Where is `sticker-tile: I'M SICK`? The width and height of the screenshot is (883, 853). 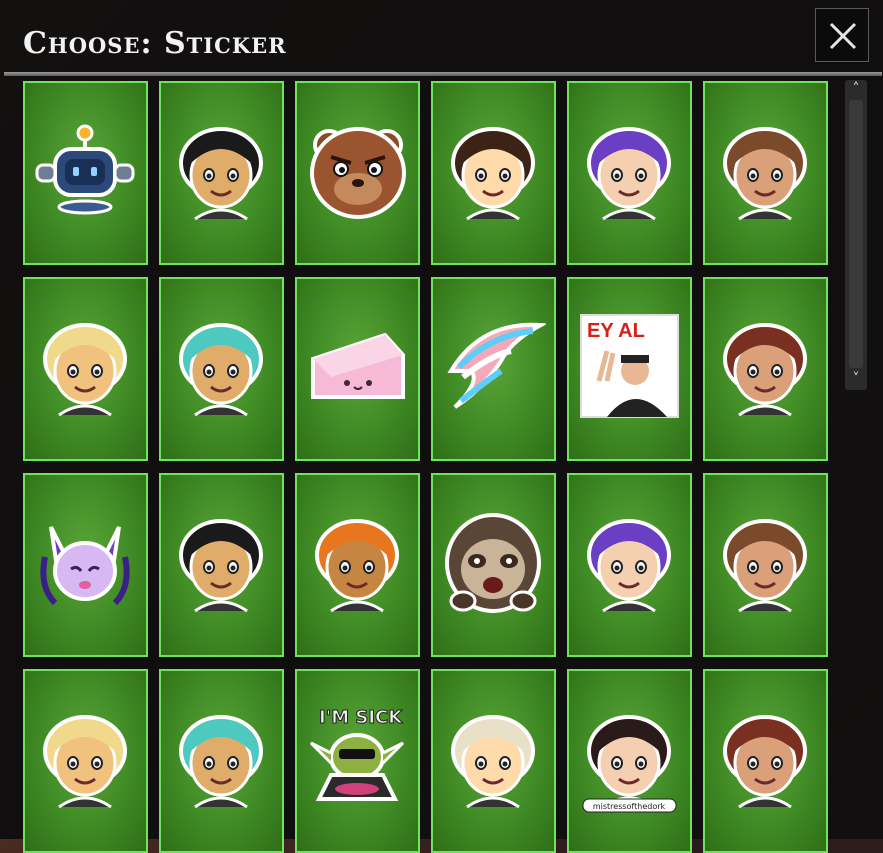
sticker-tile: I'M SICK is located at coordinates (357, 761).